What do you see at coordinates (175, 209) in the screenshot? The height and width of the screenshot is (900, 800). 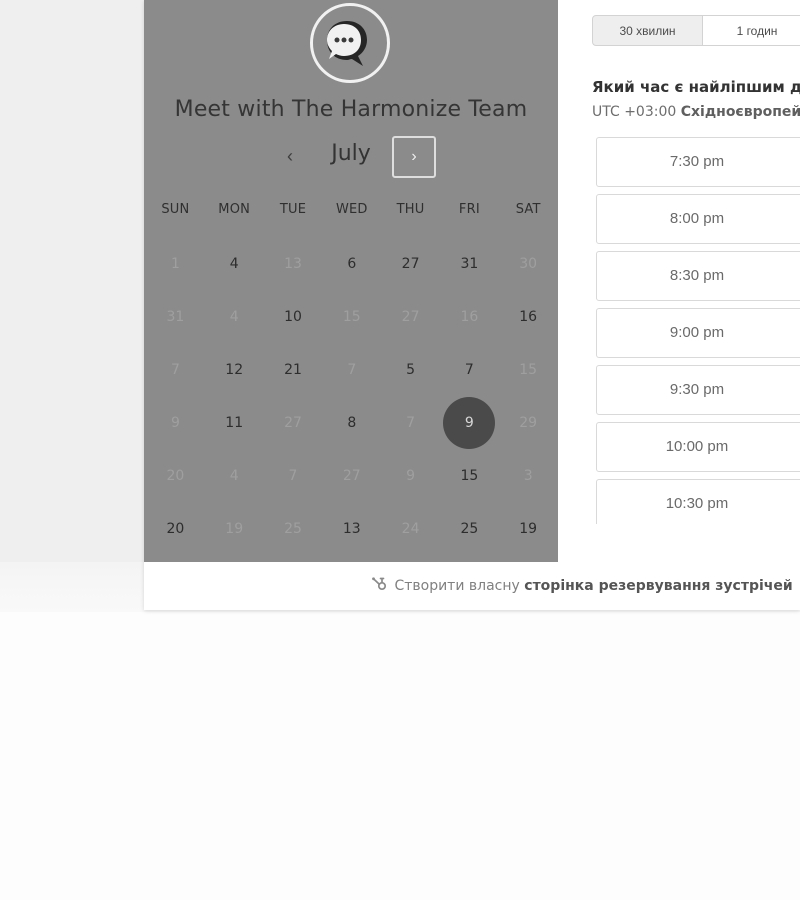 I see `weekday-sun: SUN` at bounding box center [175, 209].